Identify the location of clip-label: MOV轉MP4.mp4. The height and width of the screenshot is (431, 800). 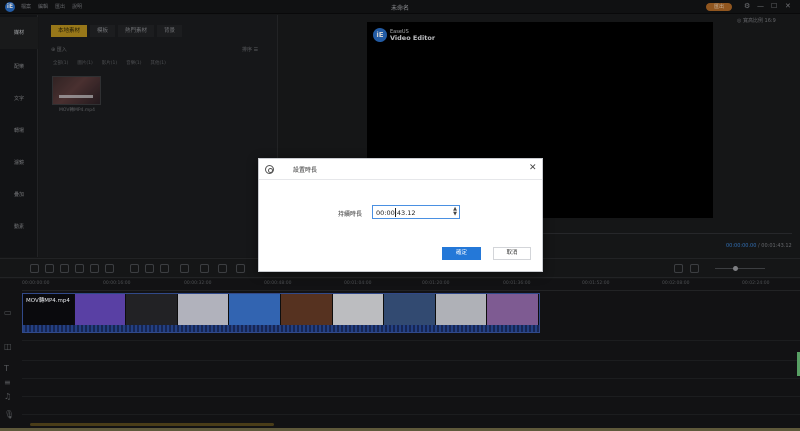
(48, 301).